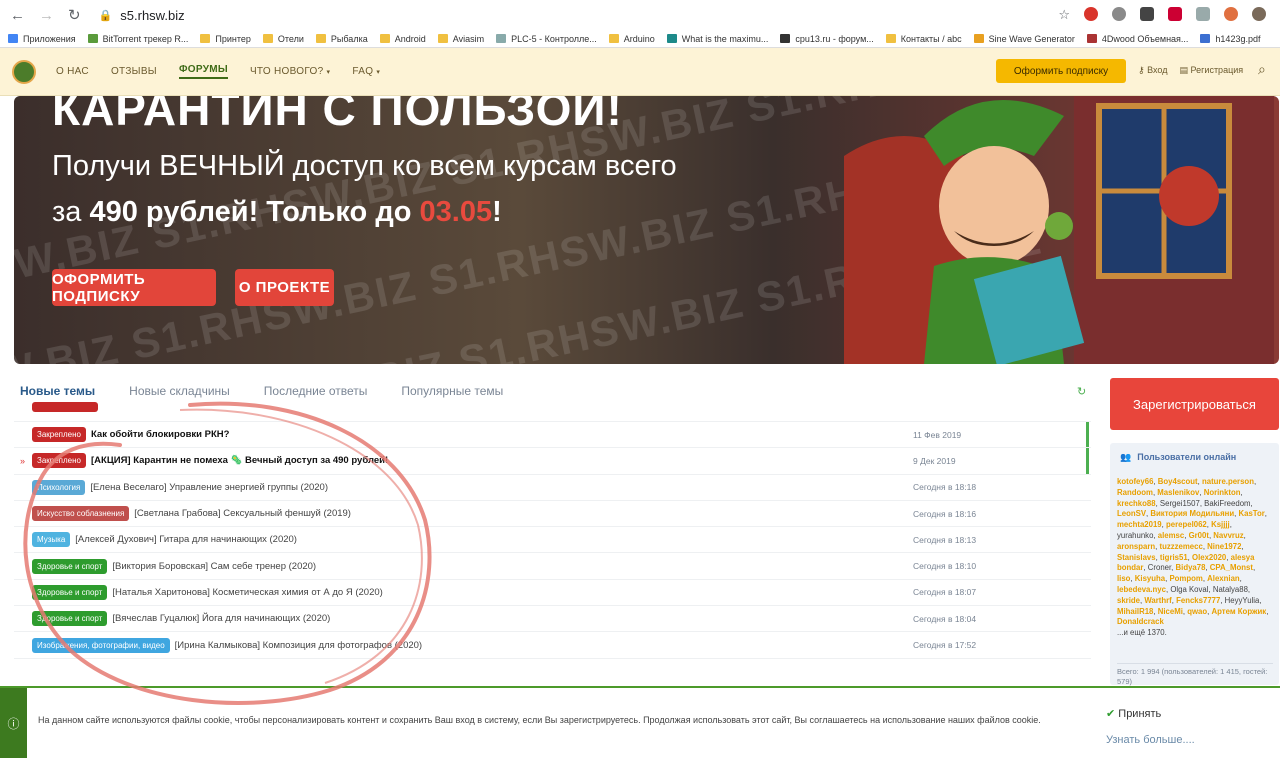  Describe the element at coordinates (1227, 503) in the screenshot. I see `online-user-link: BakiFreedom` at that location.